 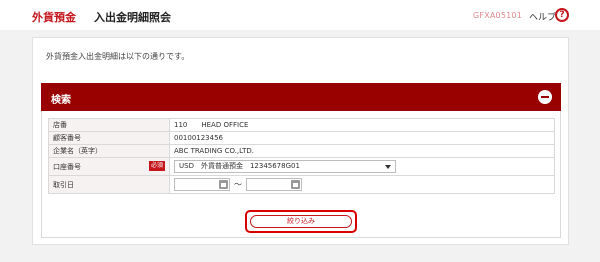 What do you see at coordinates (388, 167) in the screenshot?
I see `chevron-down-icon` at bounding box center [388, 167].